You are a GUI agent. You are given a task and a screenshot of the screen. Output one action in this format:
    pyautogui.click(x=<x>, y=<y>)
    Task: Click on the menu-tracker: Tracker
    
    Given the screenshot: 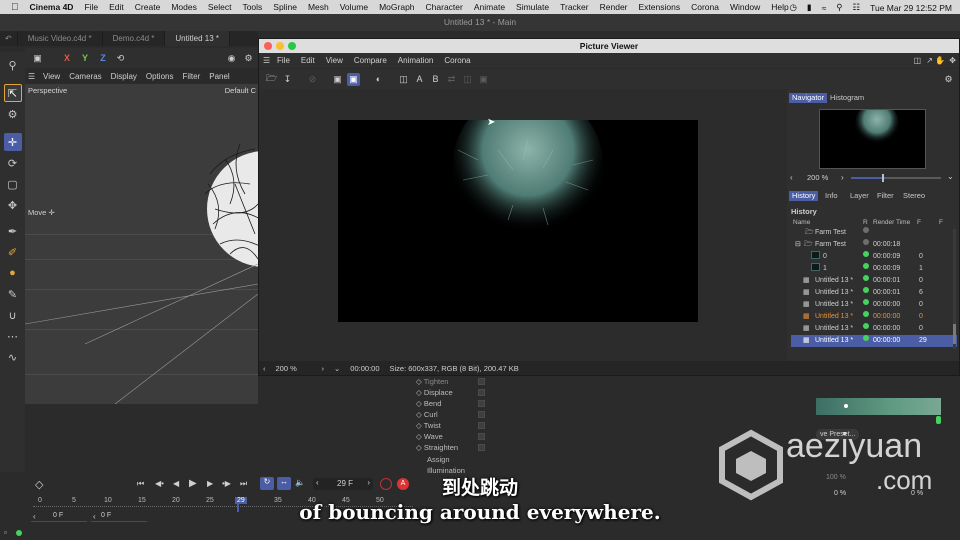 What is the action you would take?
    pyautogui.click(x=574, y=7)
    